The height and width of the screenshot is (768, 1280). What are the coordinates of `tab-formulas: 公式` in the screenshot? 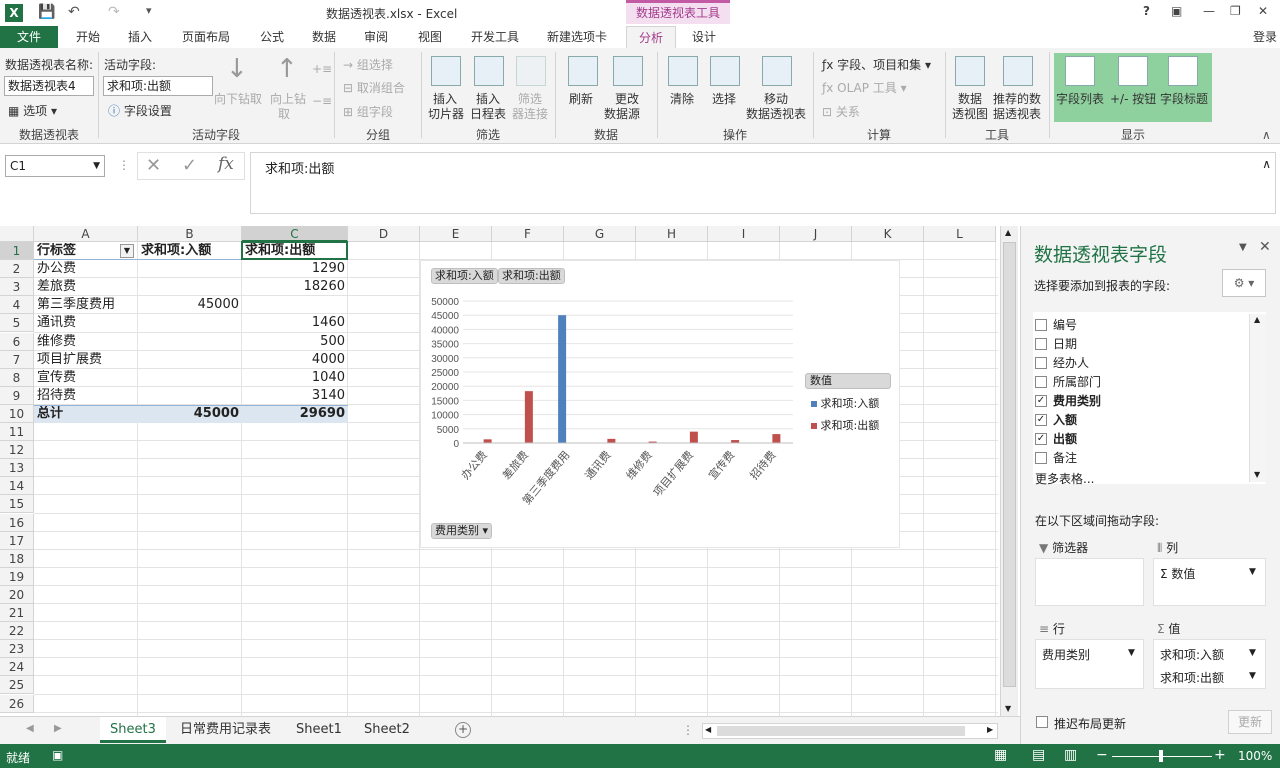 It's located at (272, 37).